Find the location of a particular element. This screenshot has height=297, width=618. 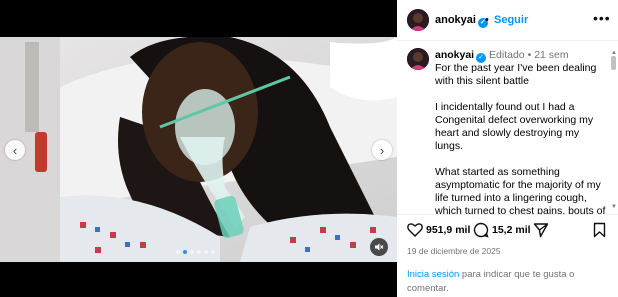

action-bar: 951,9 mil 15,2 mil is located at coordinates (507, 231).